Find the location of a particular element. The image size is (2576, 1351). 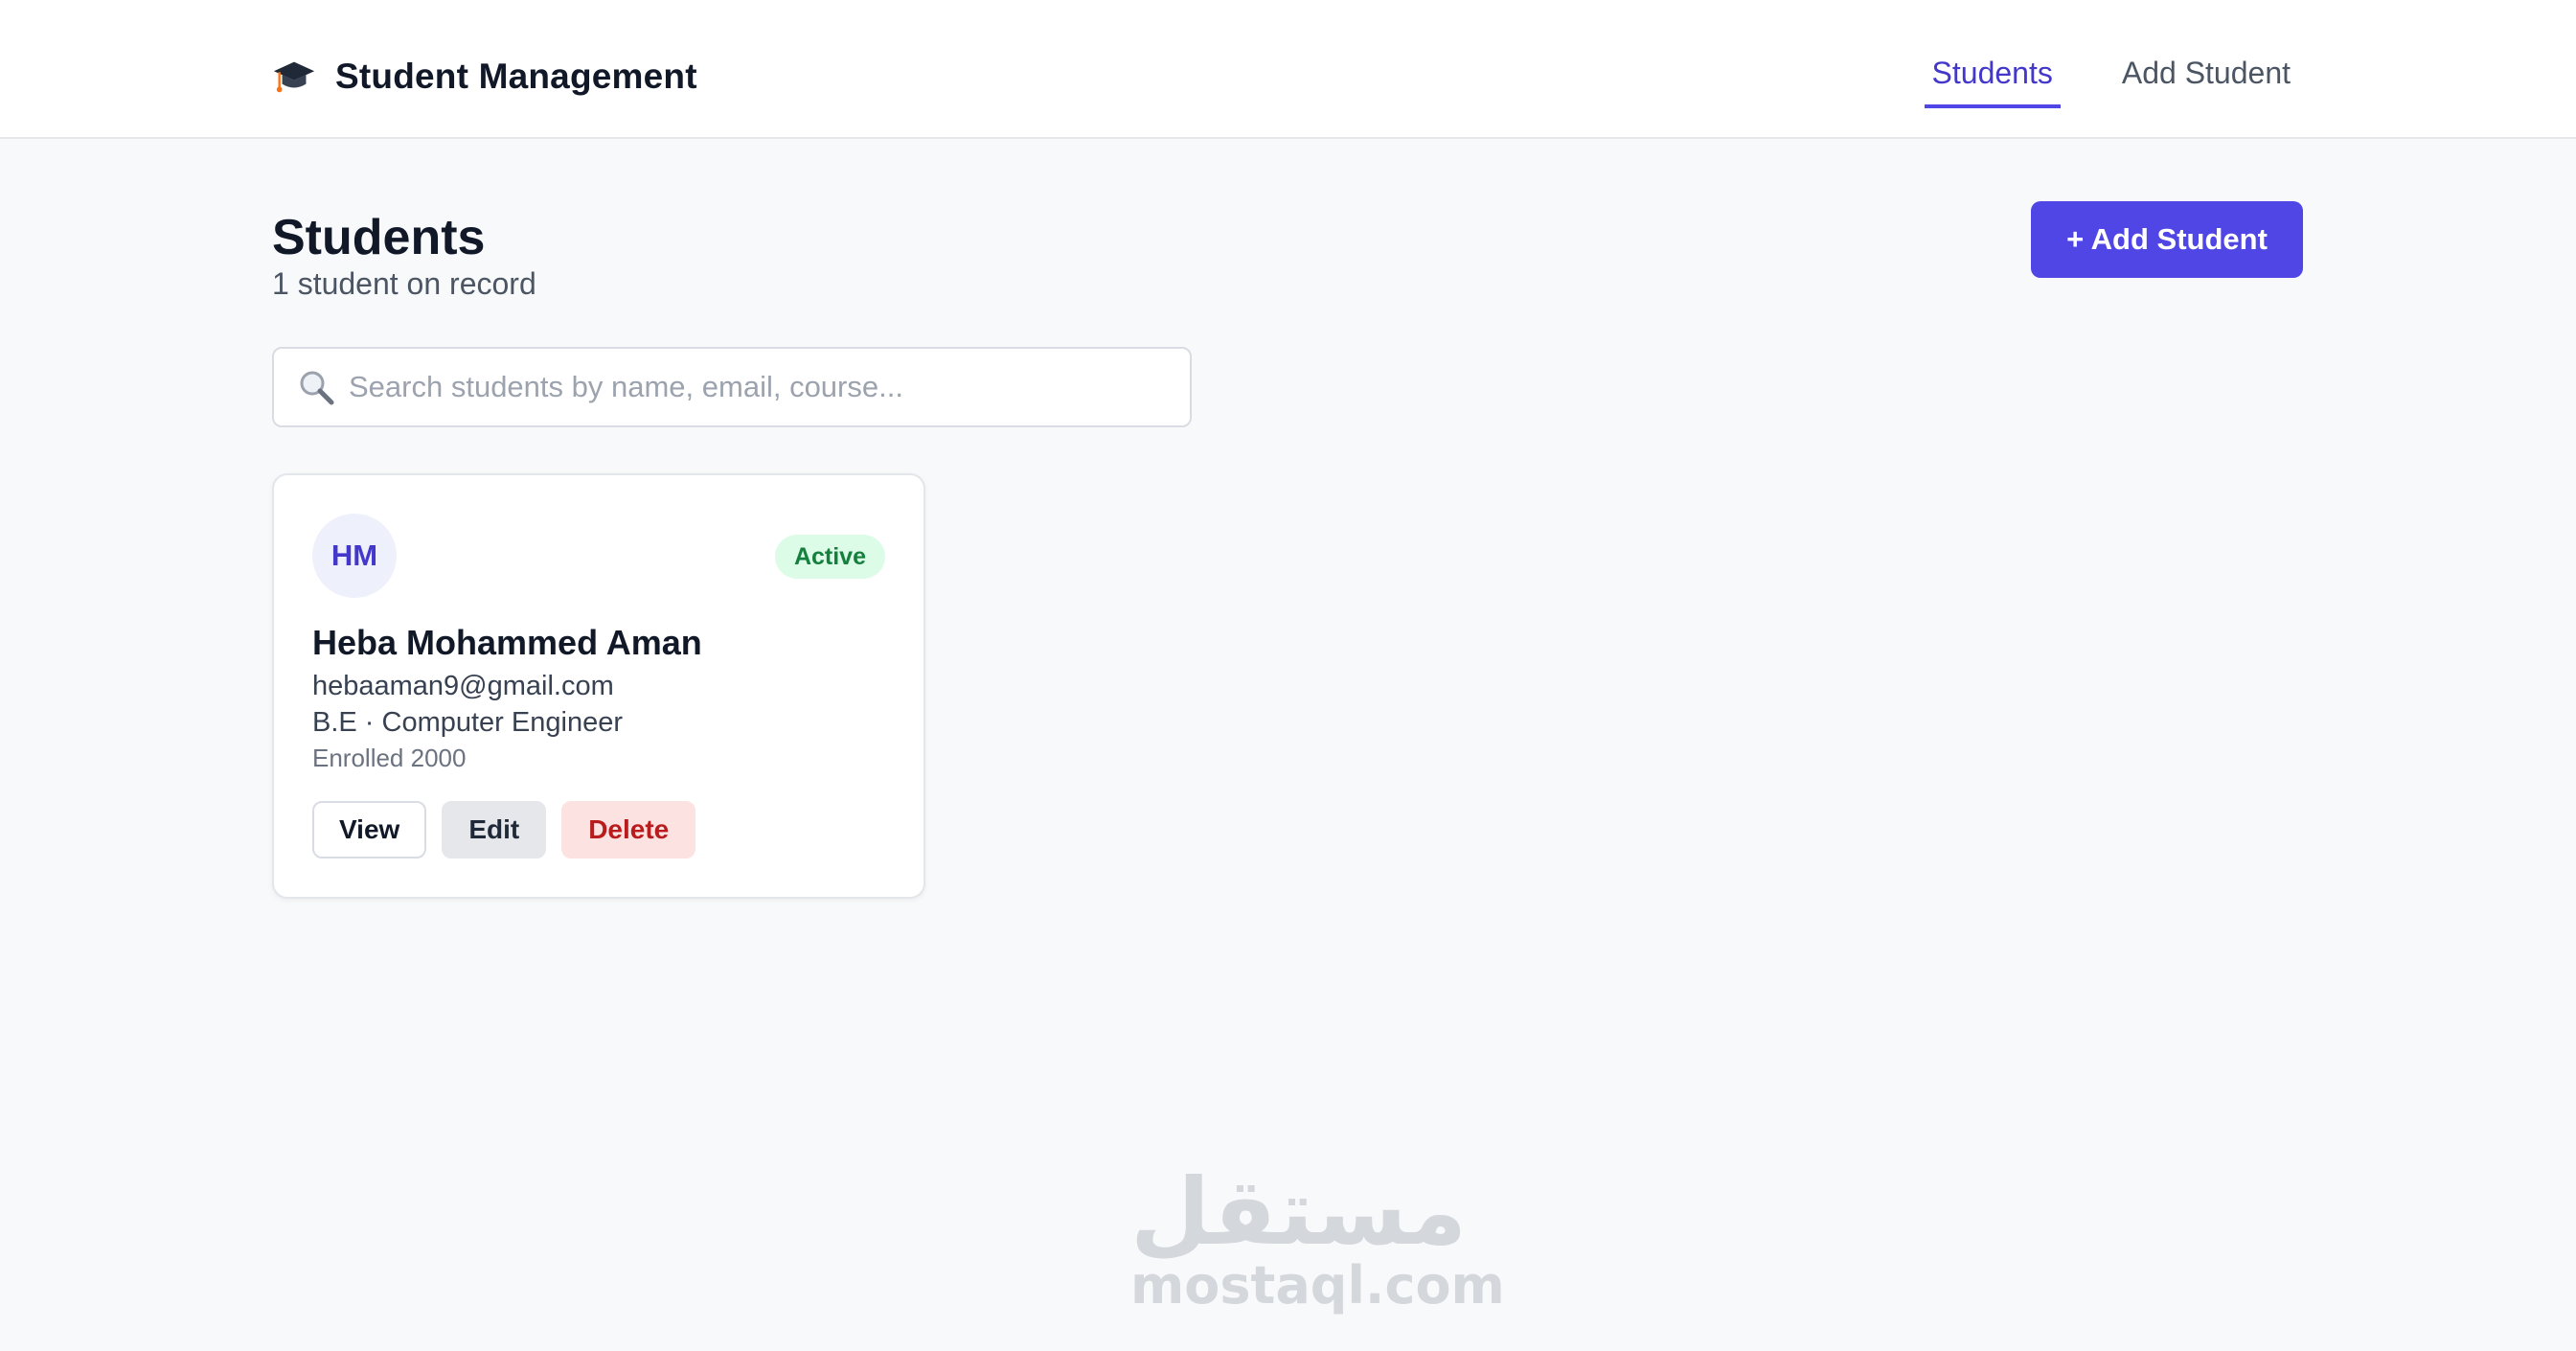

student-enrolled: Enrolled 2000 is located at coordinates (390, 758).